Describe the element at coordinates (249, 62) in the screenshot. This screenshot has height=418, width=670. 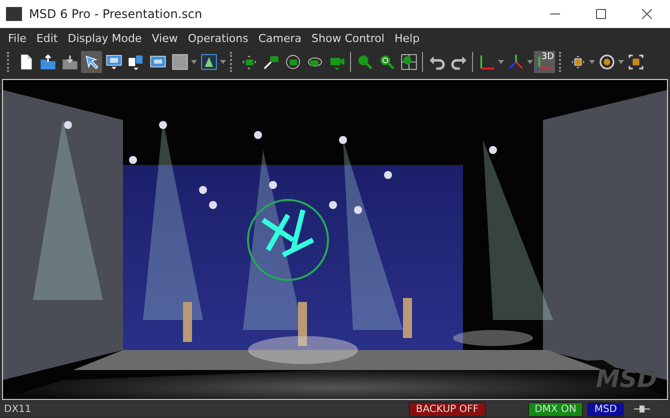
I see `camera-move-icon` at that location.